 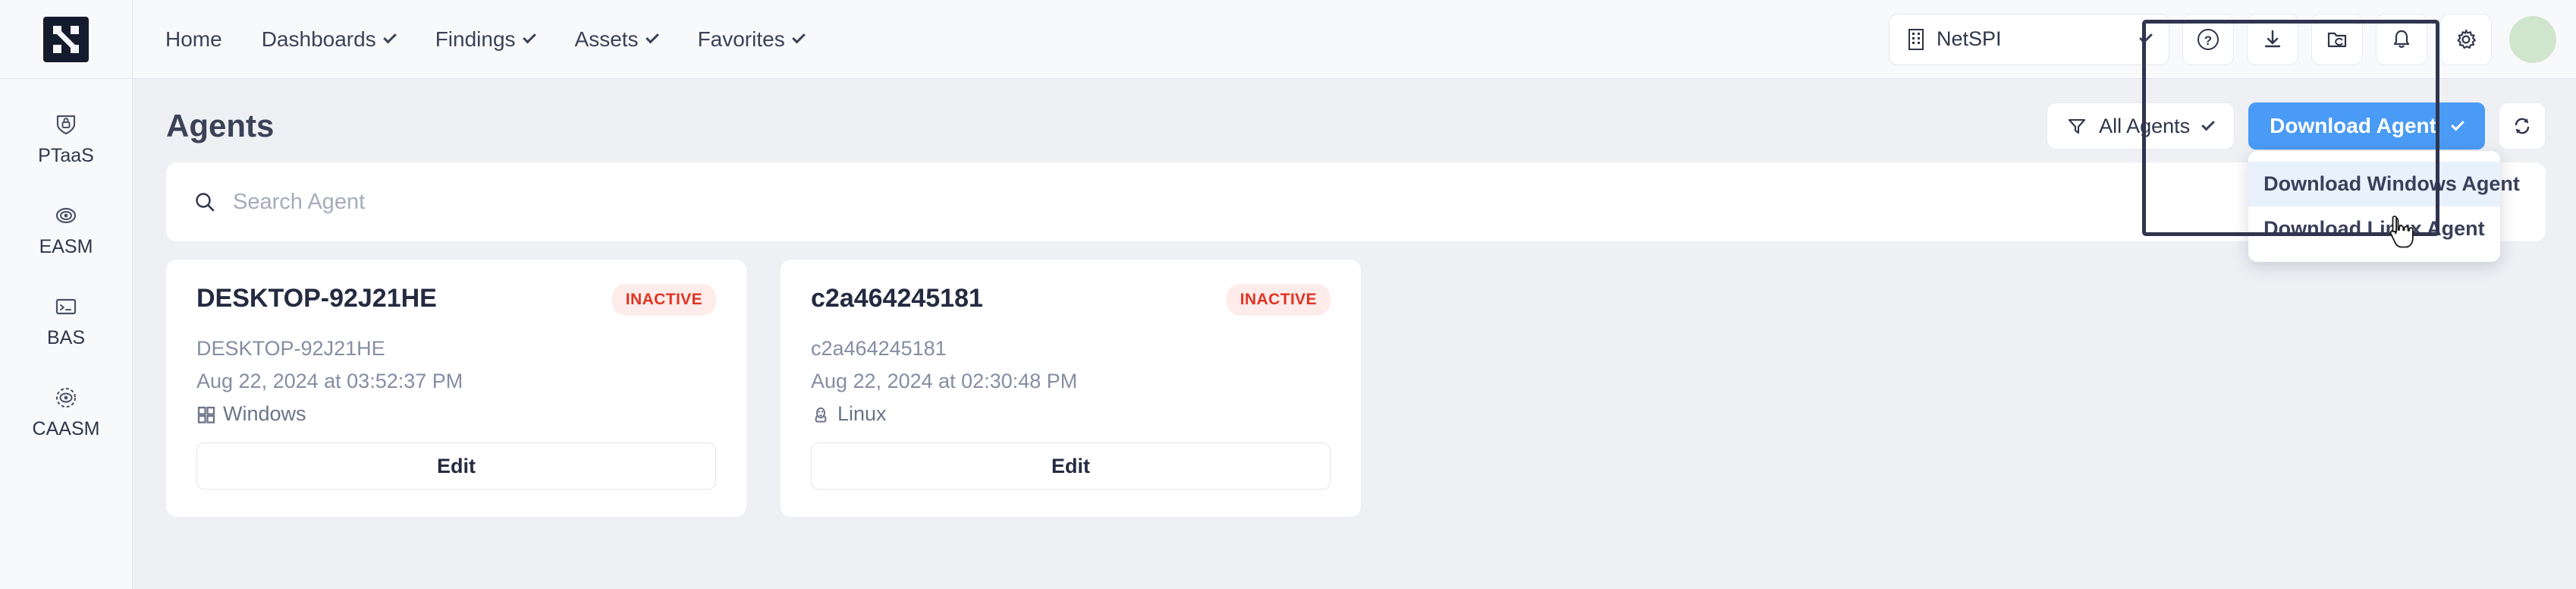 I want to click on filter-all-agents-button: All Agents, so click(x=2141, y=126).